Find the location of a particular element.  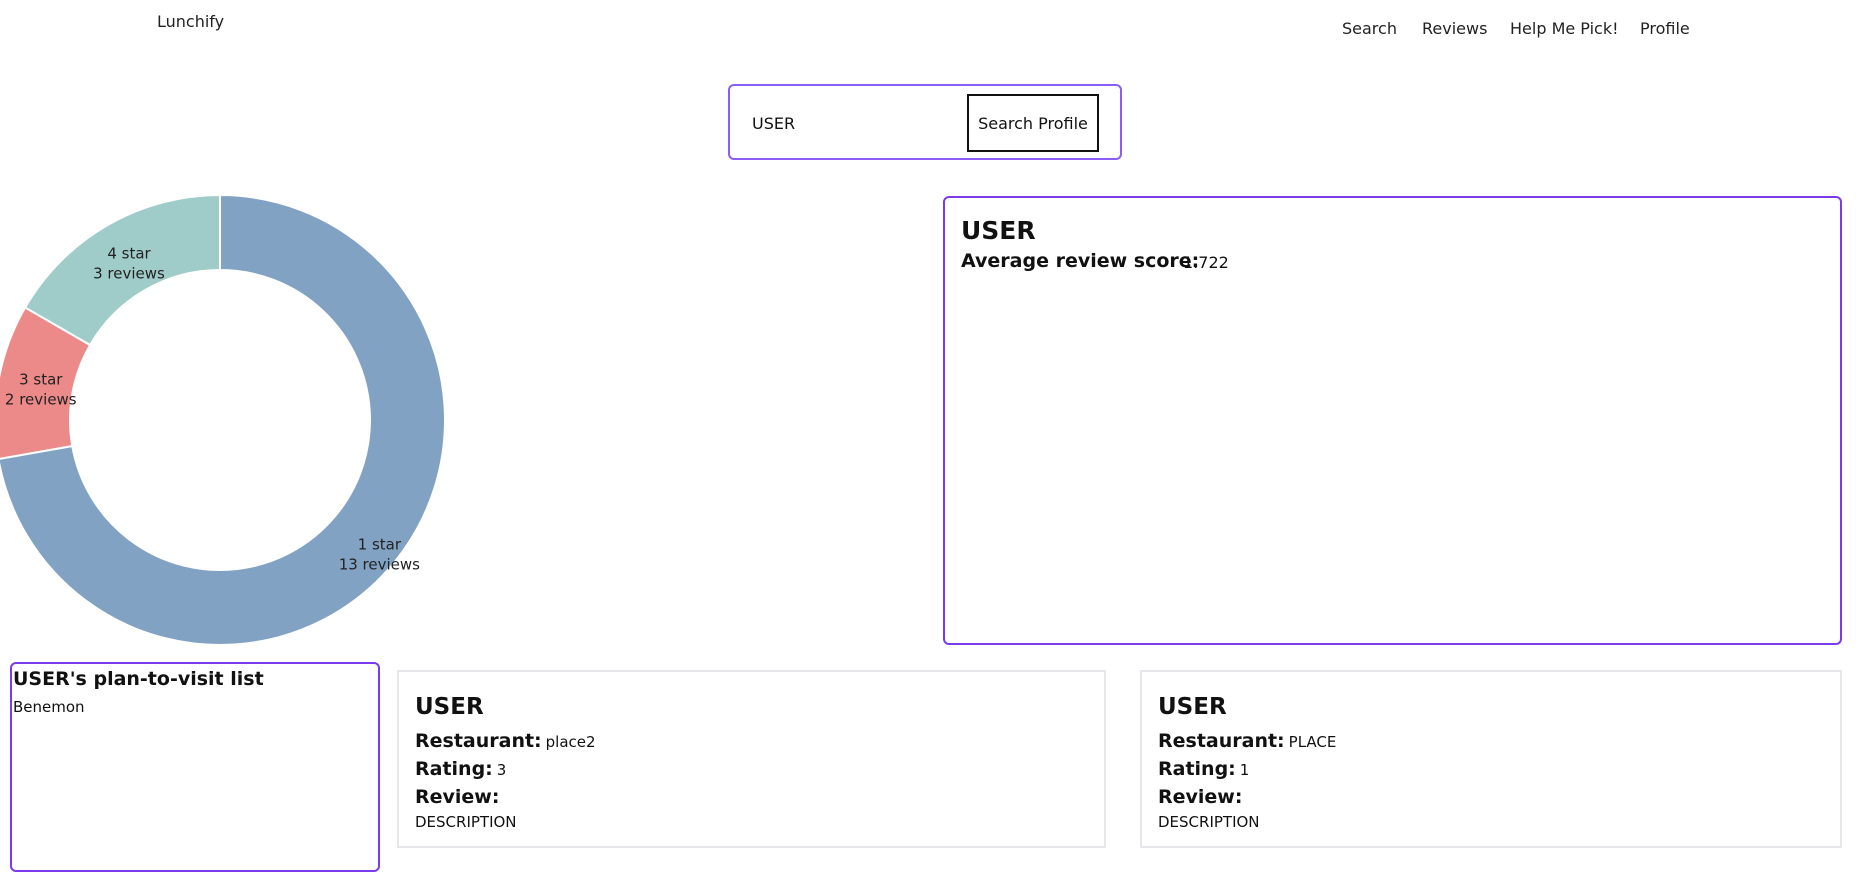

plan-to-visit-list: Benemon is located at coordinates (49, 707).